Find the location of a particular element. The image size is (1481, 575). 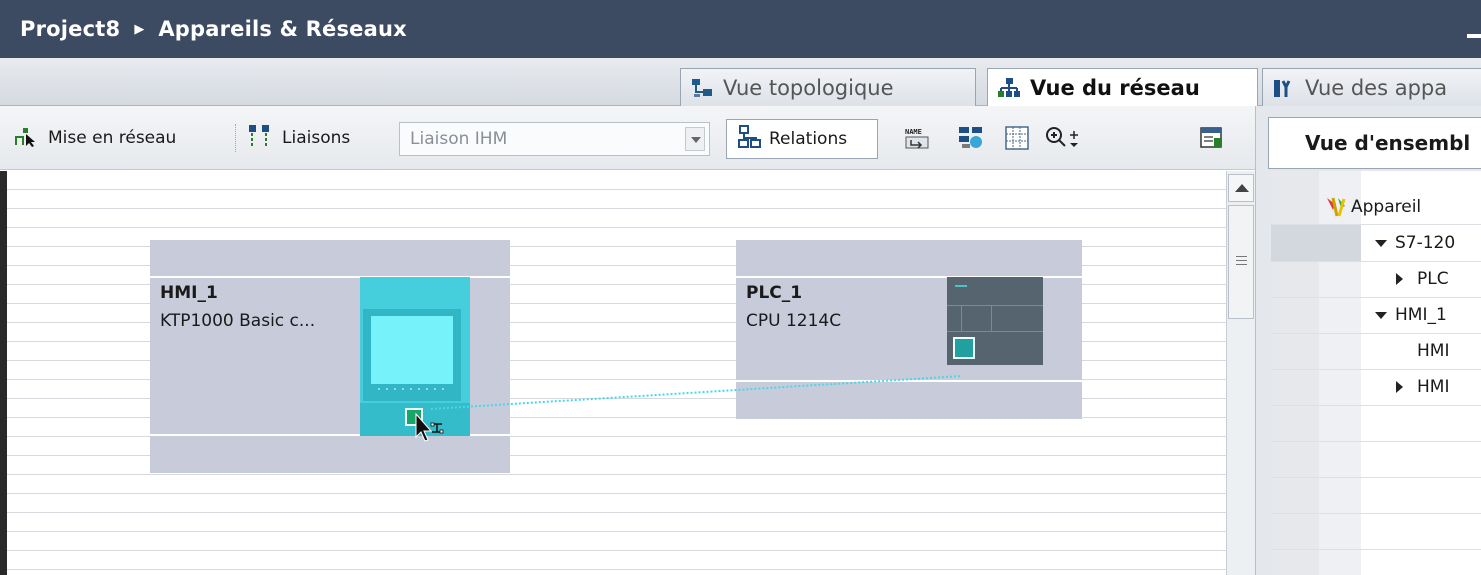

table-row: S7-120 is located at coordinates (1376, 244).